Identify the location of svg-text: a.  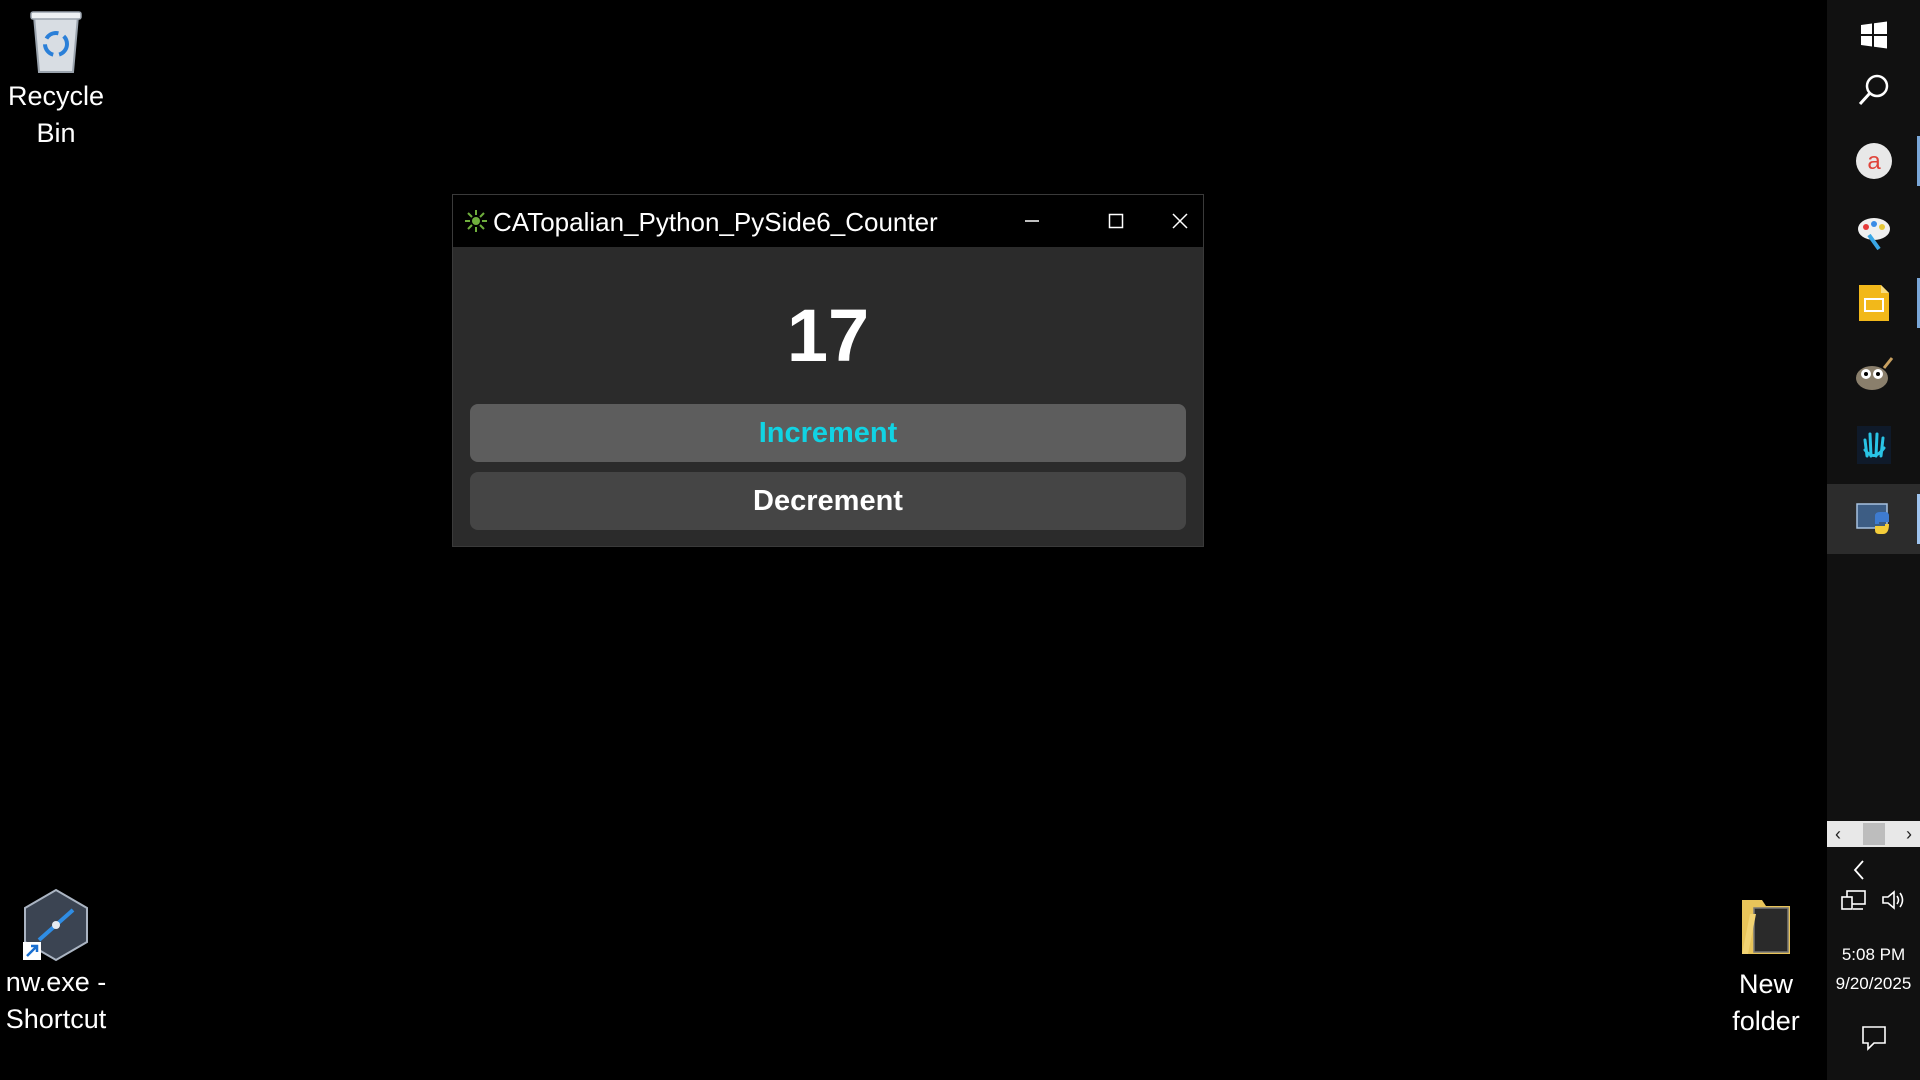
(1874, 161).